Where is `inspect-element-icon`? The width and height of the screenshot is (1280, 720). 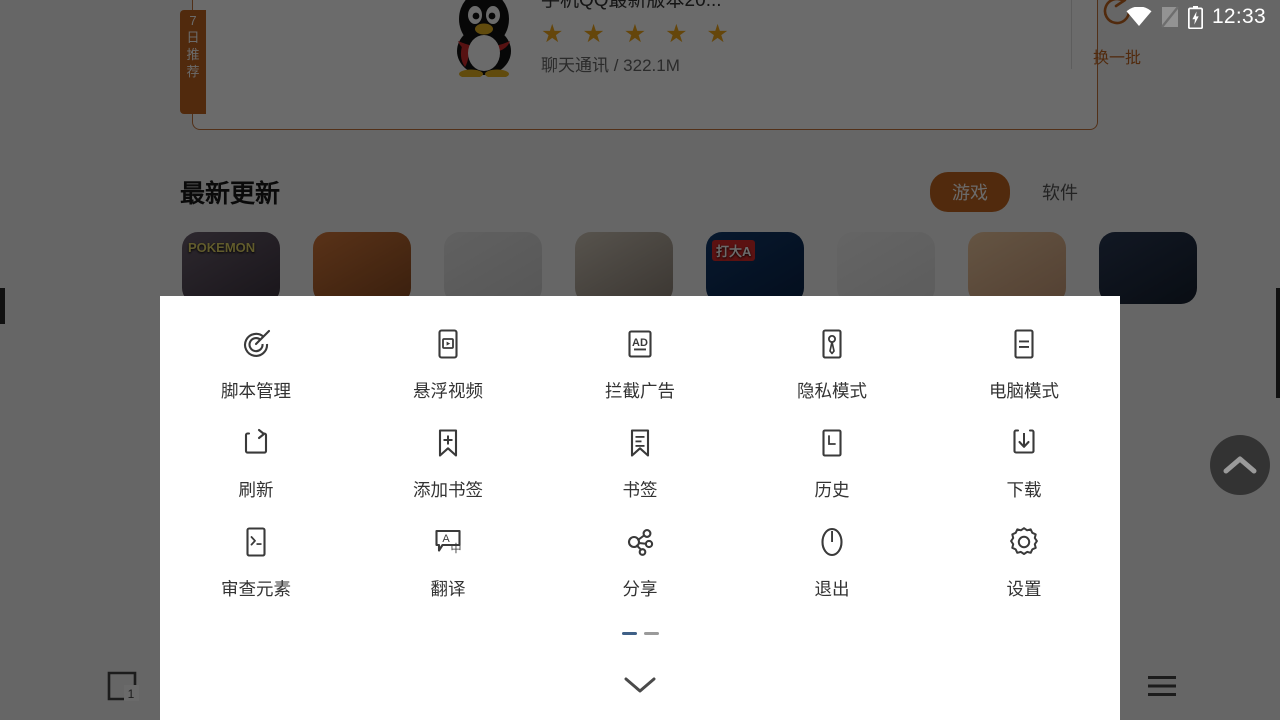
inspect-element-icon is located at coordinates (256, 542).